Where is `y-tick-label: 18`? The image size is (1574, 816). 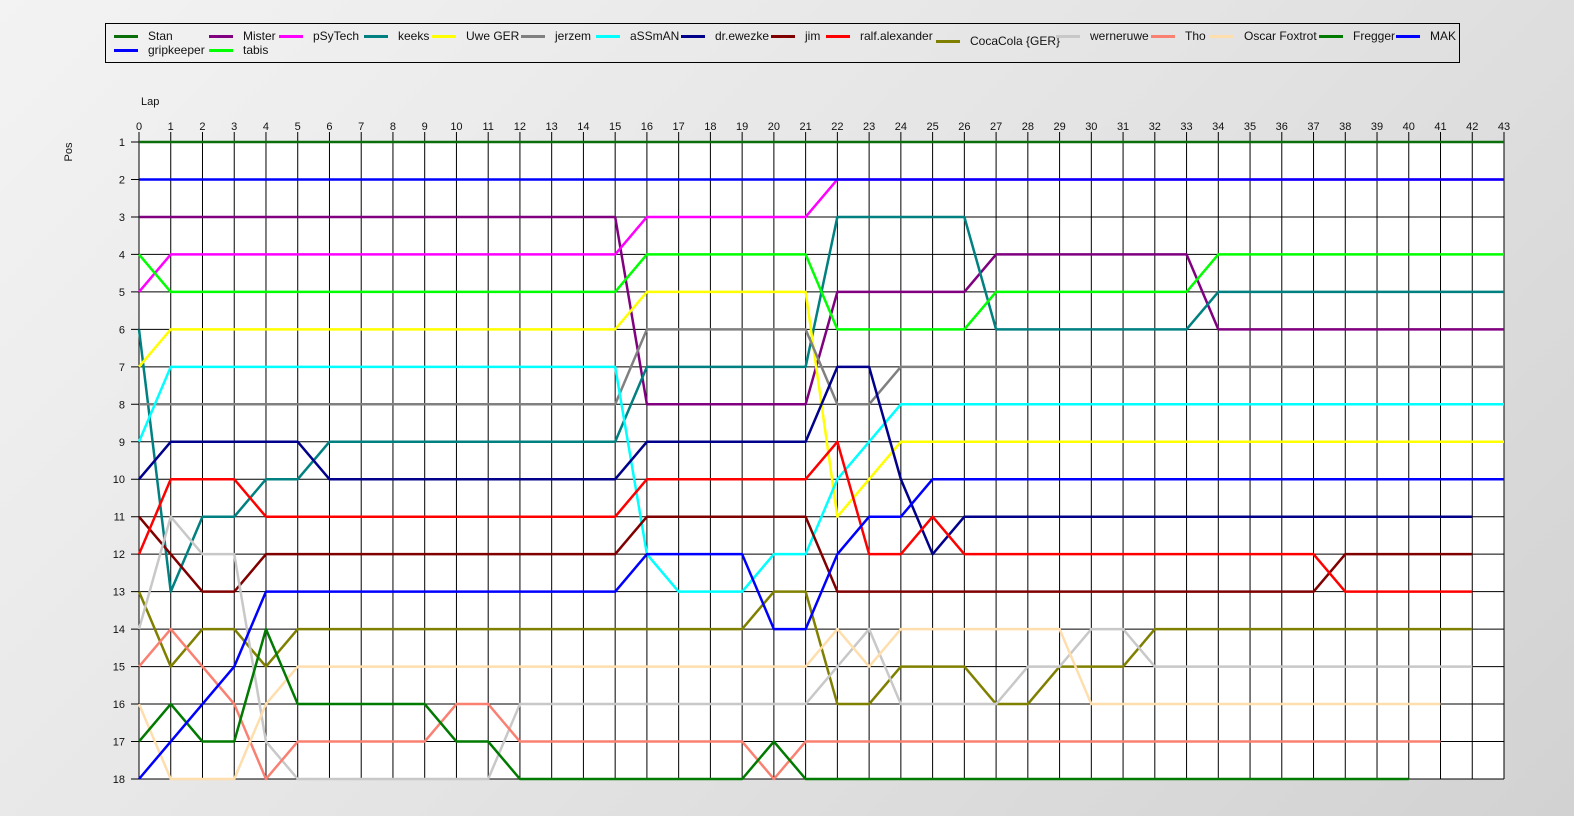
y-tick-label: 18 is located at coordinates (119, 780).